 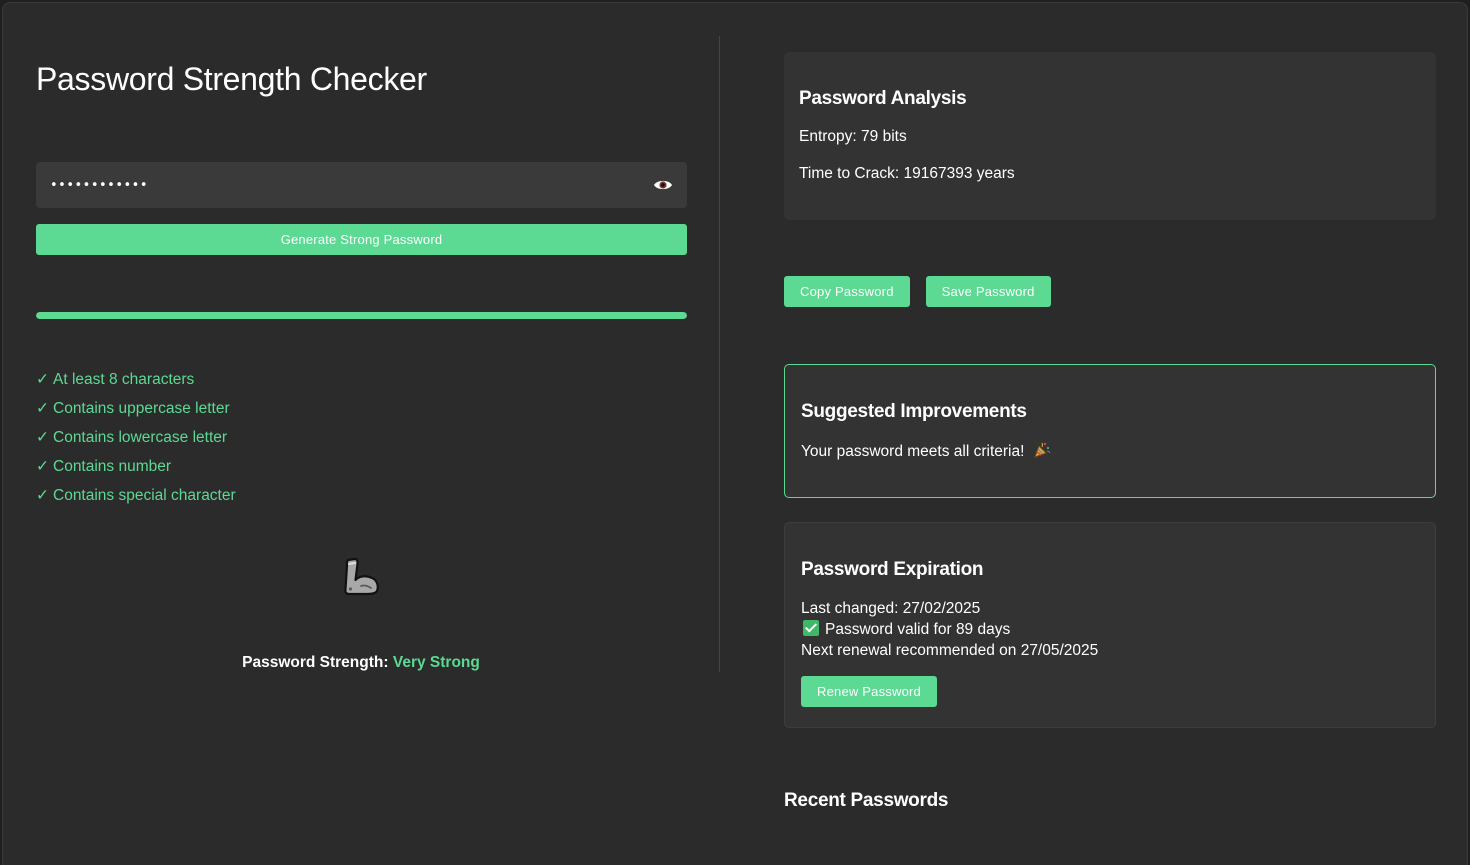 I want to click on strength-meter-fill, so click(x=361, y=315).